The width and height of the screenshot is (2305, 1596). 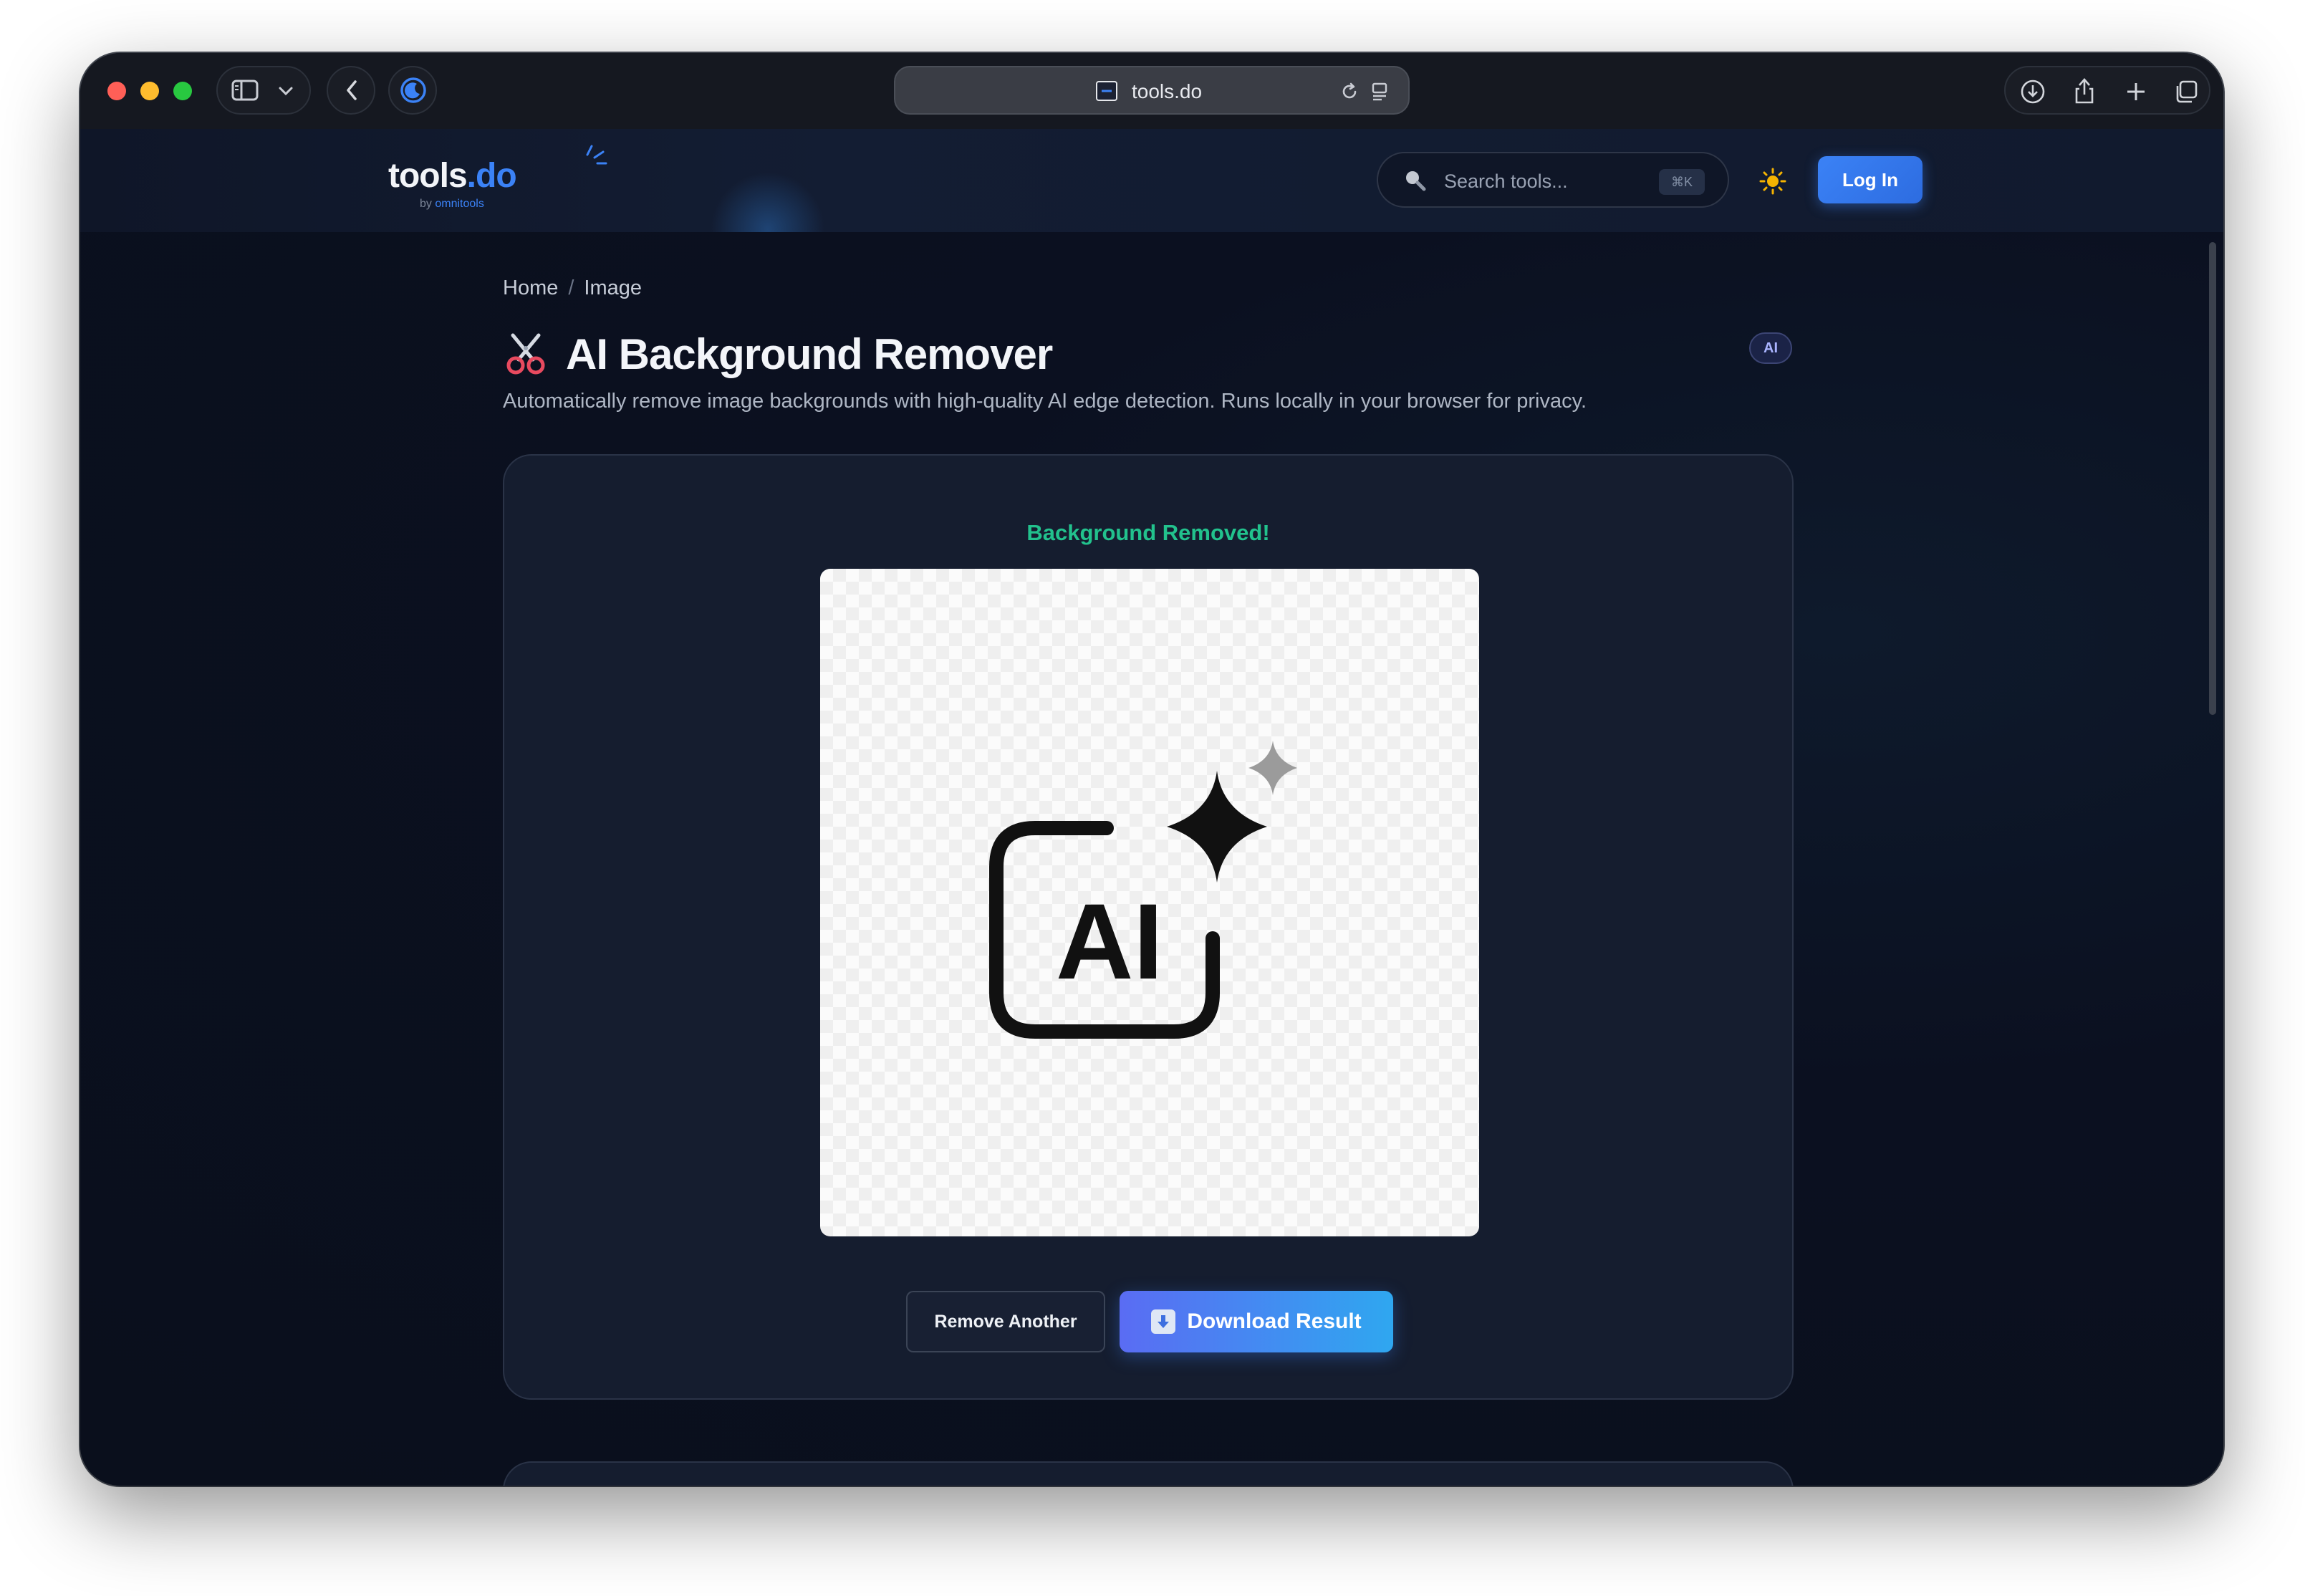 What do you see at coordinates (1379, 91) in the screenshot?
I see `reader-icon` at bounding box center [1379, 91].